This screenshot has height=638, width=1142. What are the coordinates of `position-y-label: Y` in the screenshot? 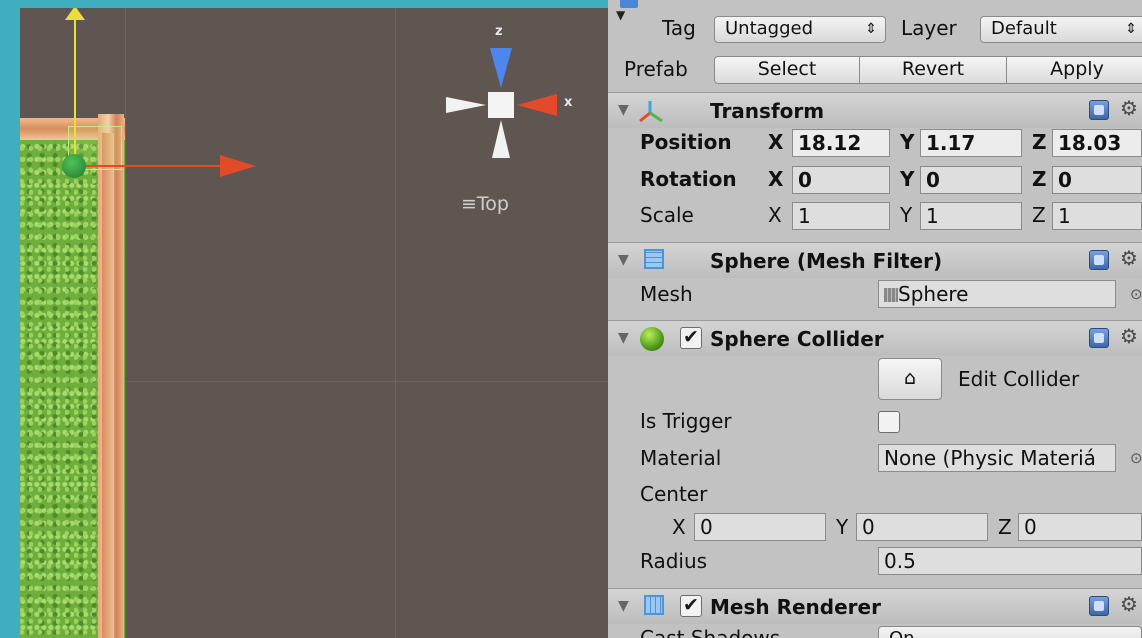 It's located at (907, 142).